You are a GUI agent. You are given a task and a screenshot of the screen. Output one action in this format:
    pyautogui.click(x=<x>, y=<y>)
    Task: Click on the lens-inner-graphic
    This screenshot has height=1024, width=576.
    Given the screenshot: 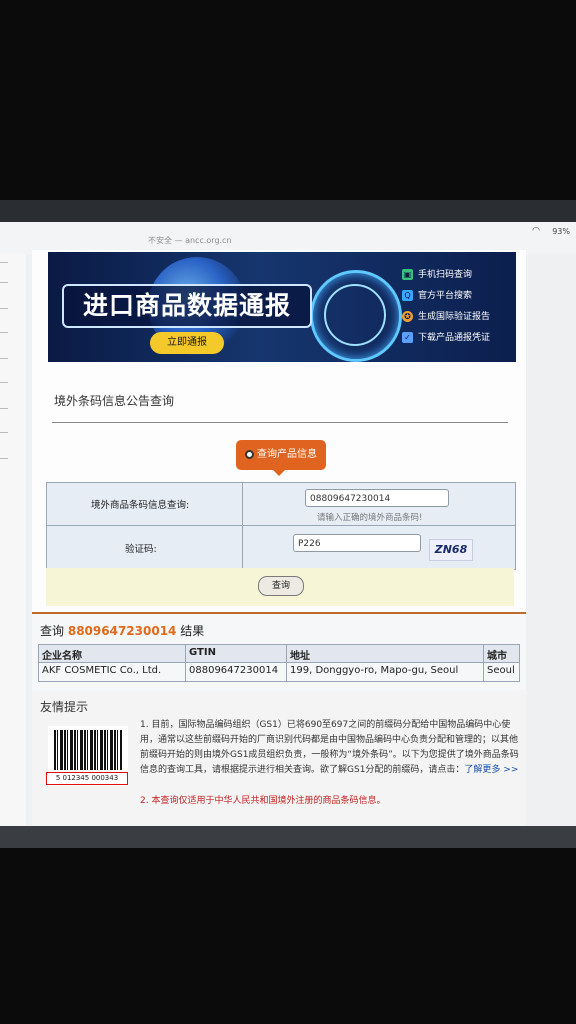 What is the action you would take?
    pyautogui.click(x=355, y=315)
    